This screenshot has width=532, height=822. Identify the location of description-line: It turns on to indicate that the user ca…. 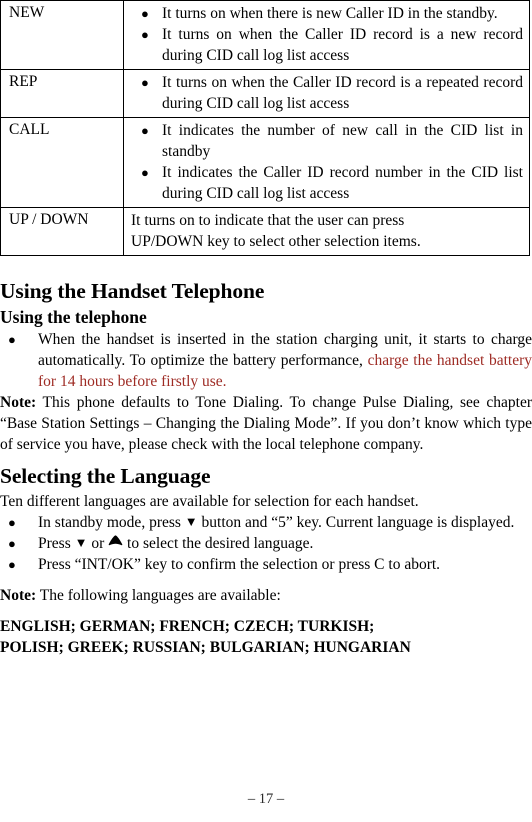
(268, 220).